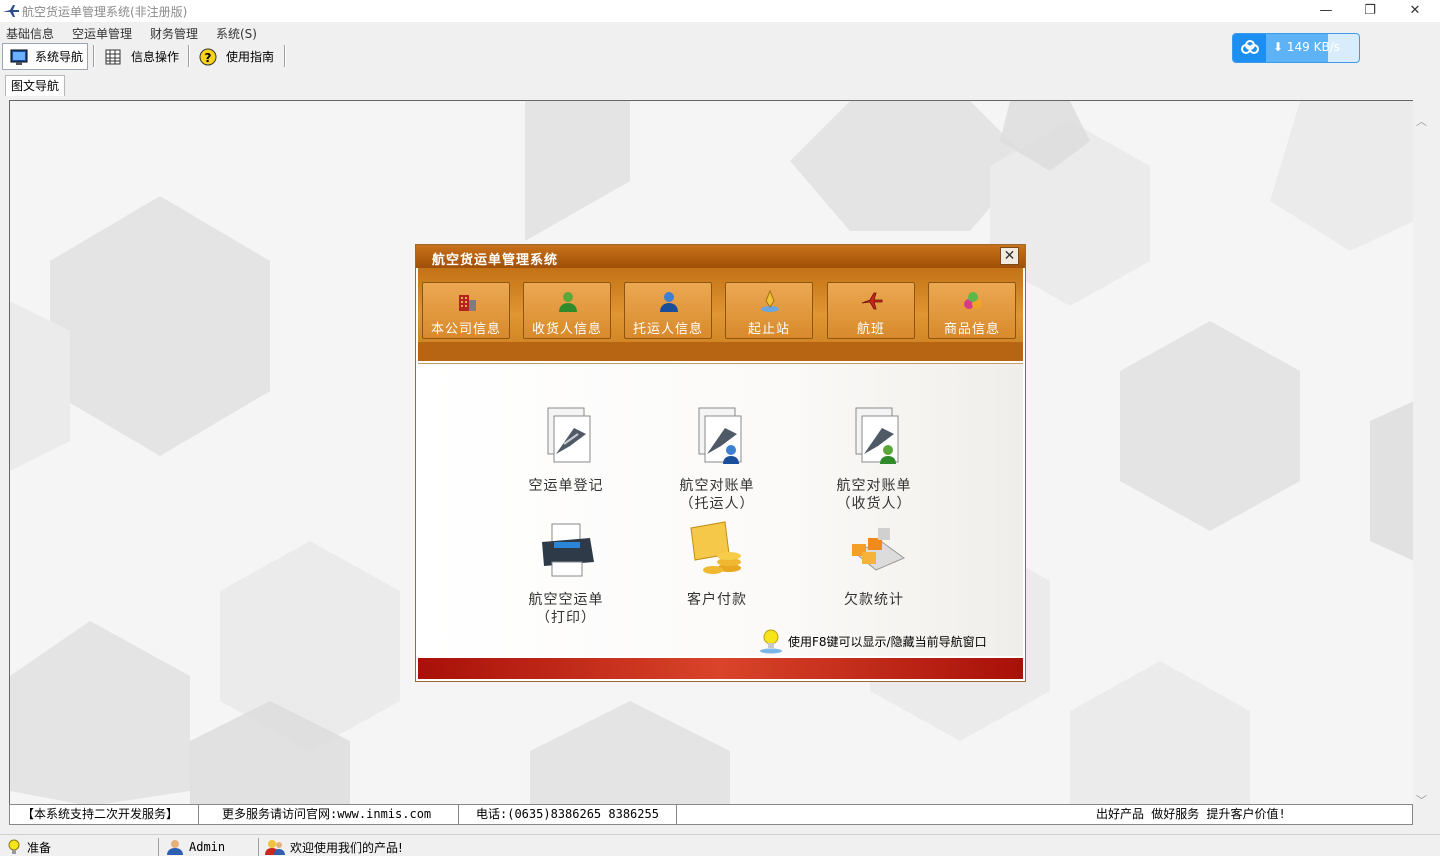  Describe the element at coordinates (872, 301) in the screenshot. I see `airplane-icon` at that location.